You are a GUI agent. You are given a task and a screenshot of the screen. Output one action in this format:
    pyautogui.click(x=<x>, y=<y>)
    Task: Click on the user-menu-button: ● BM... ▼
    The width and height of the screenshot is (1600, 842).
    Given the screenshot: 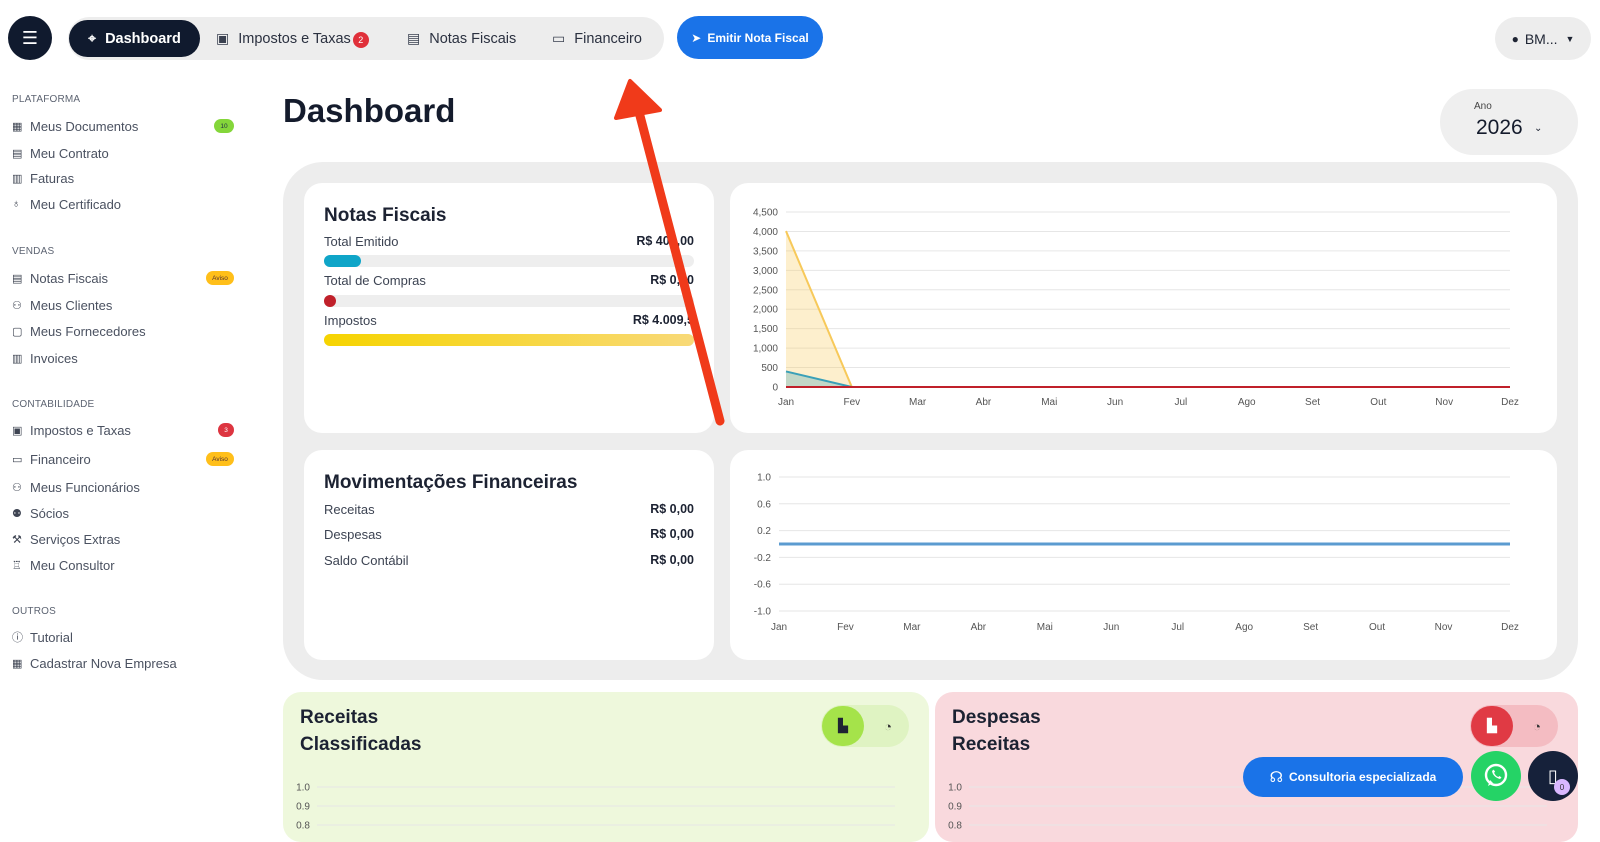 What is the action you would take?
    pyautogui.click(x=1543, y=38)
    